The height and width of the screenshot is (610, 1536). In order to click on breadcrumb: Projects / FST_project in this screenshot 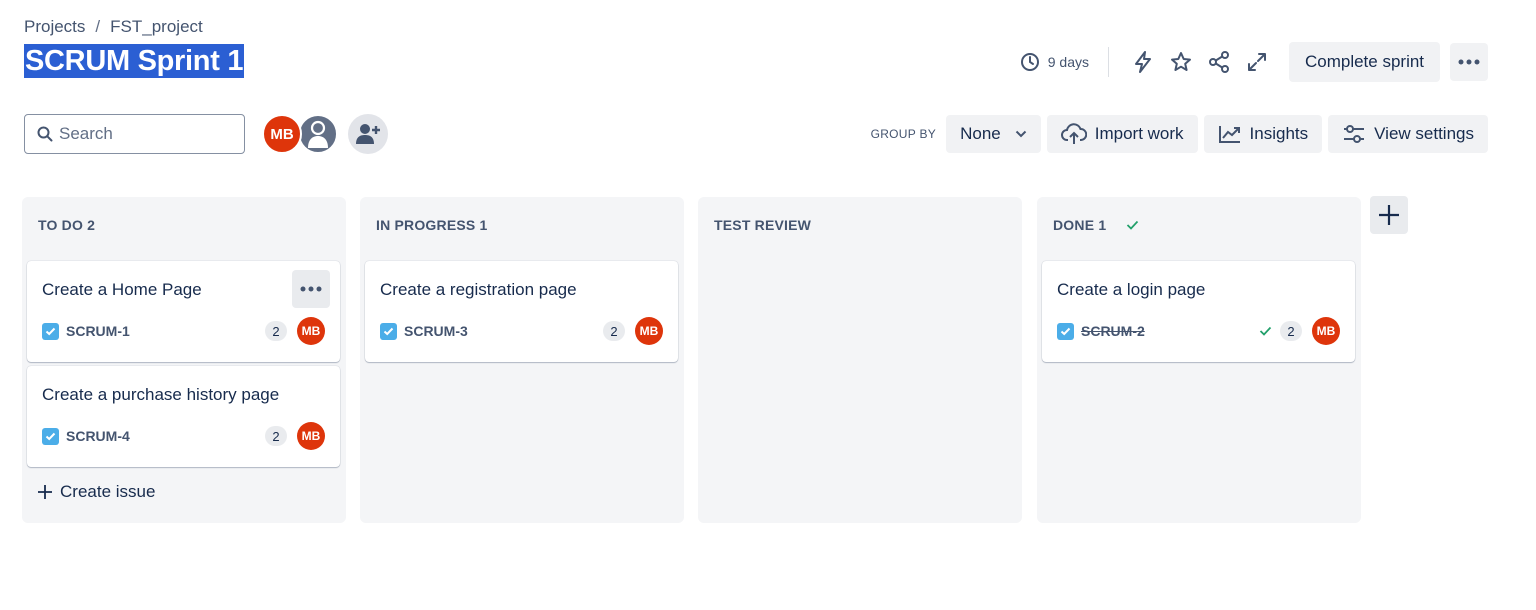, I will do `click(113, 27)`.